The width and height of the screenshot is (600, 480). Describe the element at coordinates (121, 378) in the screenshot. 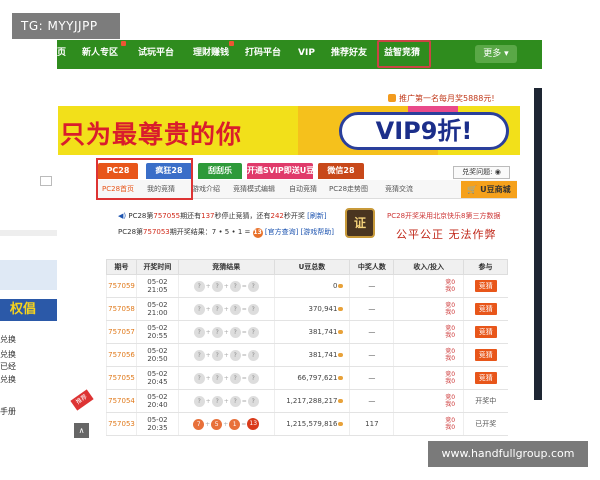

I see `issue-number: 757055` at that location.